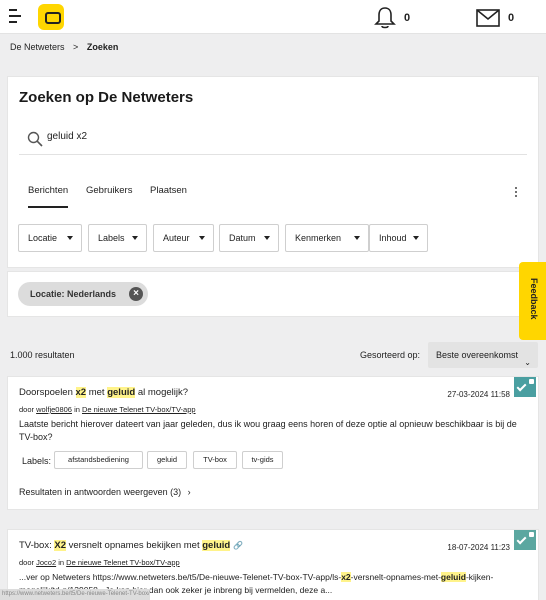 This screenshot has height=600, width=546. I want to click on chevron-down-icon: ⌄, so click(527, 362).